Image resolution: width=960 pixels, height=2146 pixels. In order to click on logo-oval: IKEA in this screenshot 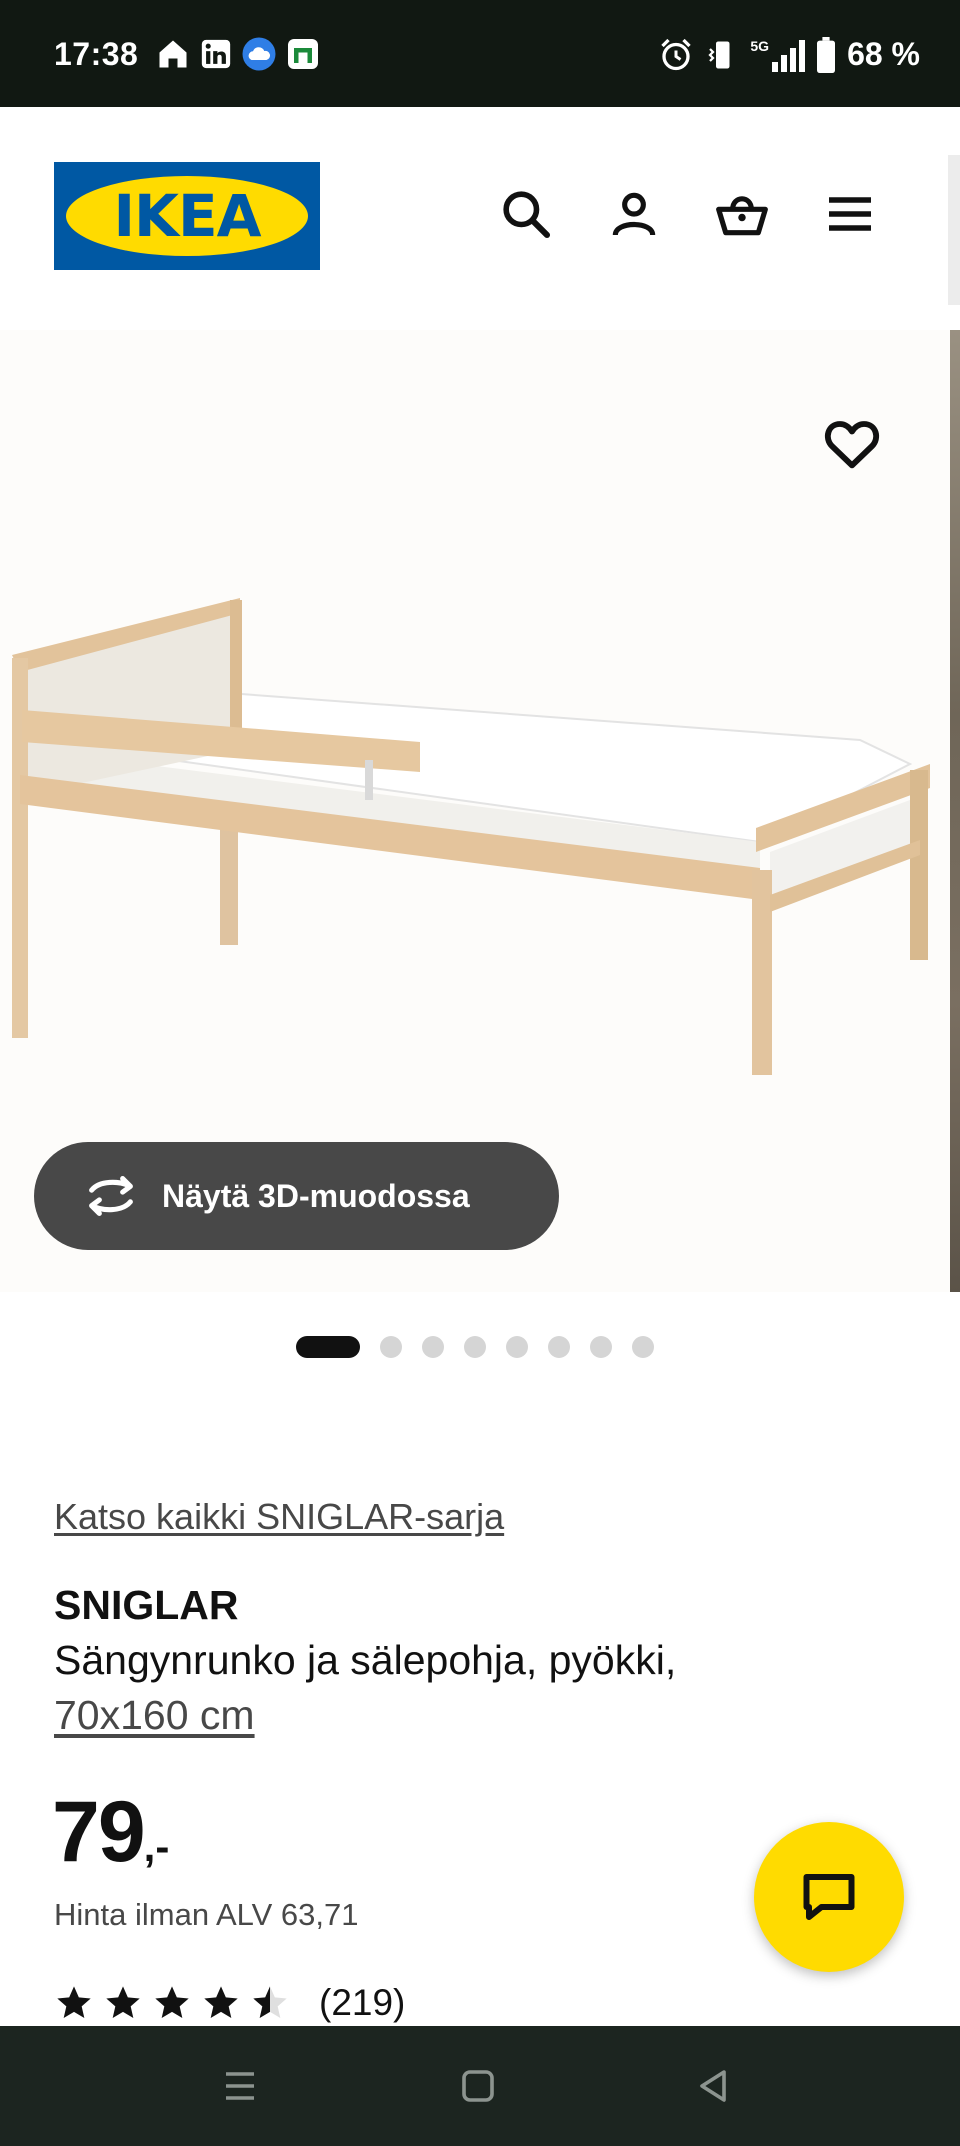, I will do `click(187, 216)`.